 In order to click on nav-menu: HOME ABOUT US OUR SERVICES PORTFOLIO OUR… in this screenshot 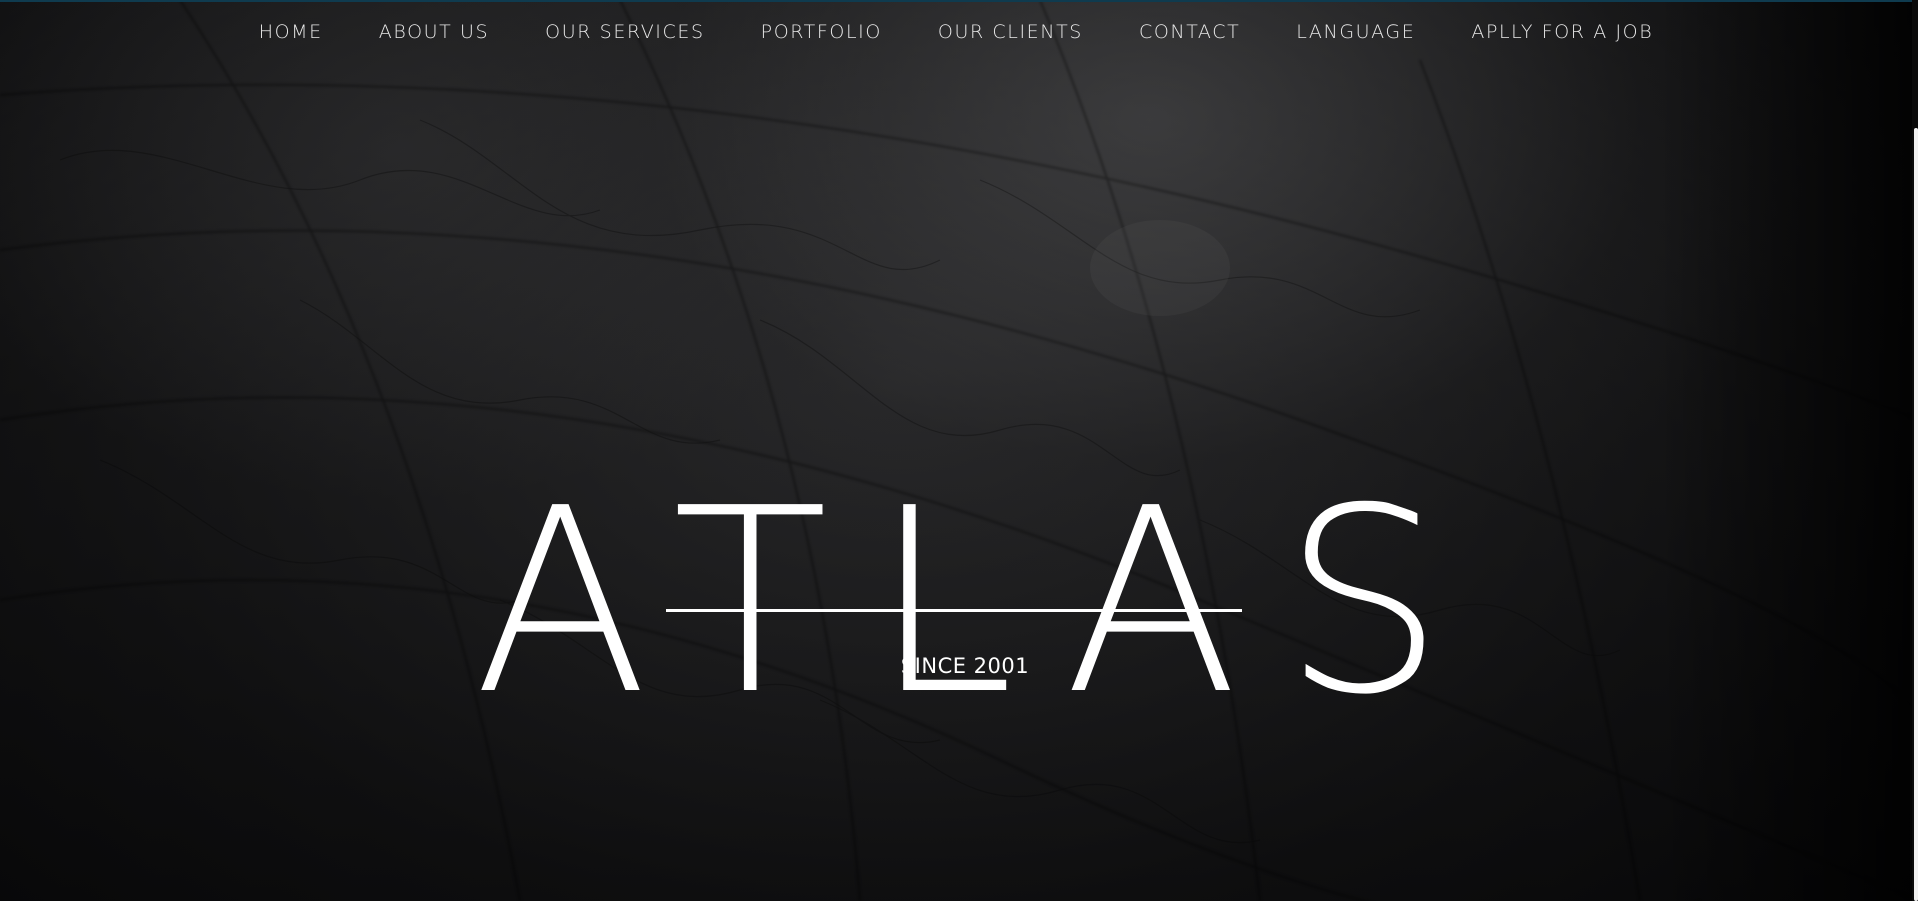, I will do `click(956, 32)`.